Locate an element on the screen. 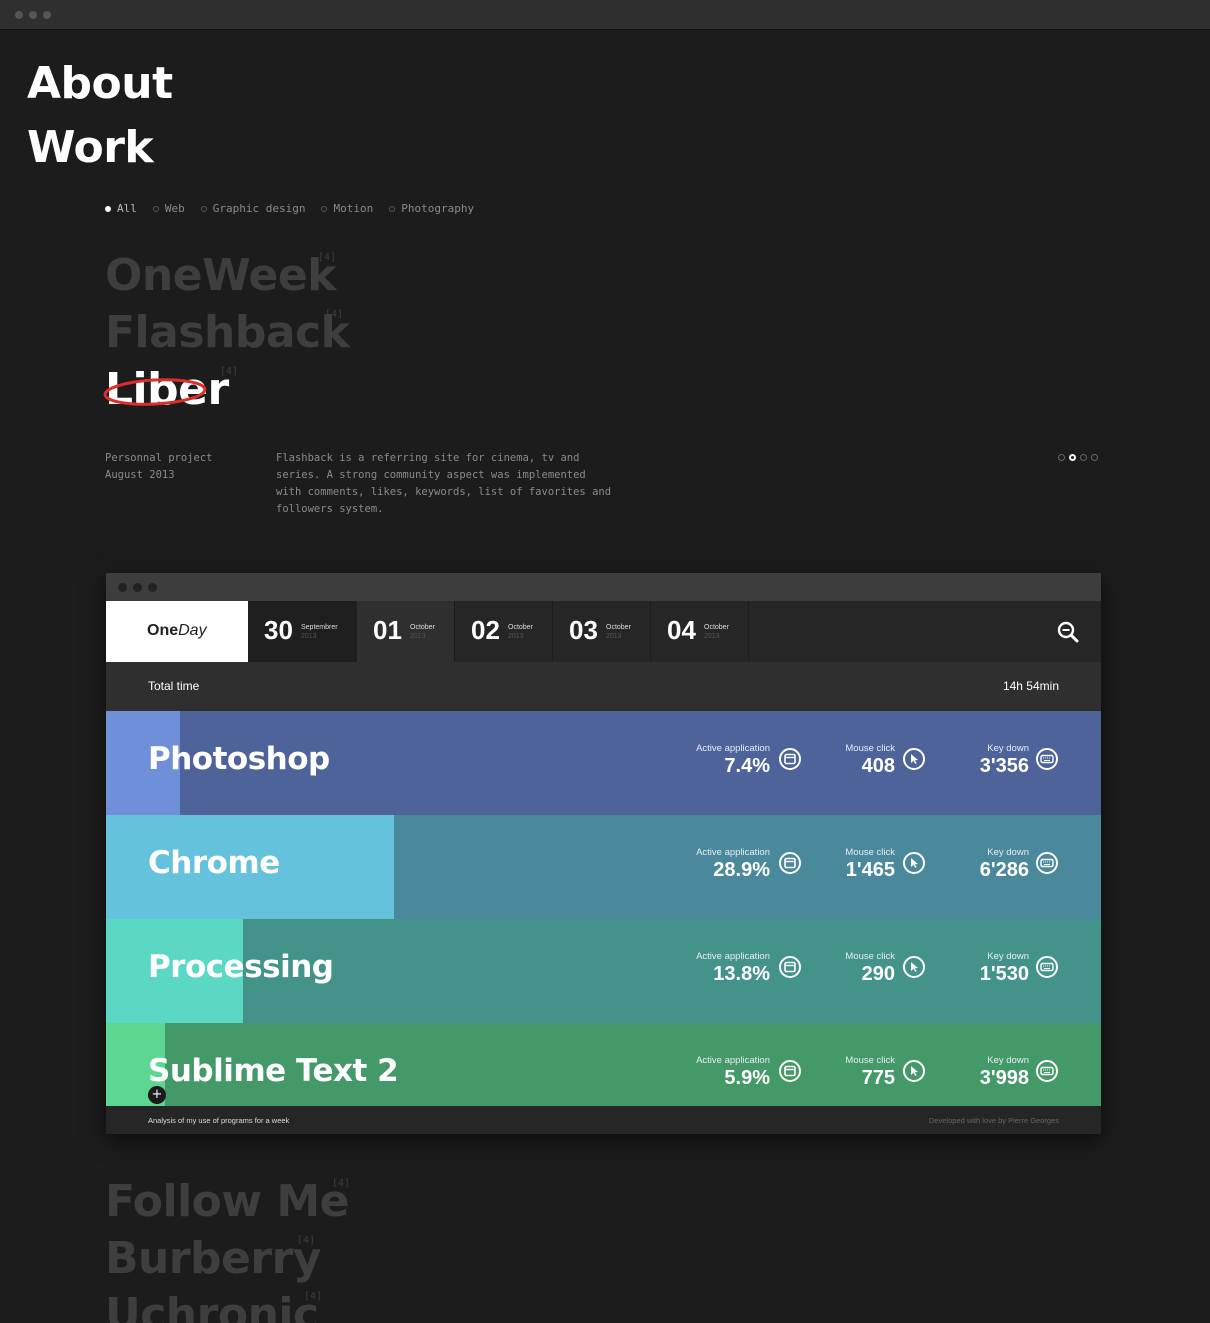  filter-label: Photography is located at coordinates (438, 208).